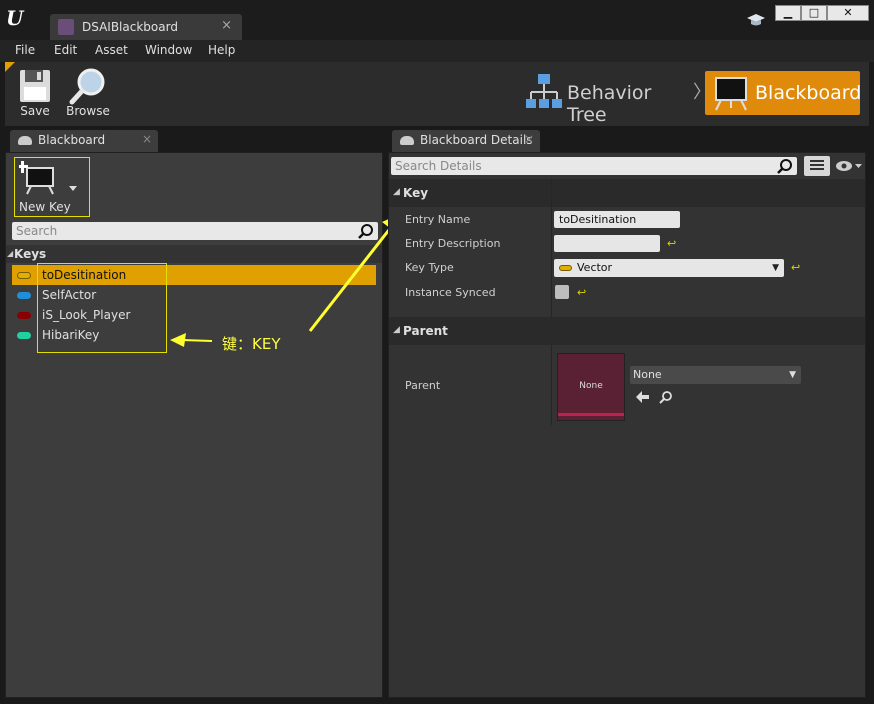 The height and width of the screenshot is (704, 874). What do you see at coordinates (715, 375) in the screenshot?
I see `parent-asset-combo: None ▼` at bounding box center [715, 375].